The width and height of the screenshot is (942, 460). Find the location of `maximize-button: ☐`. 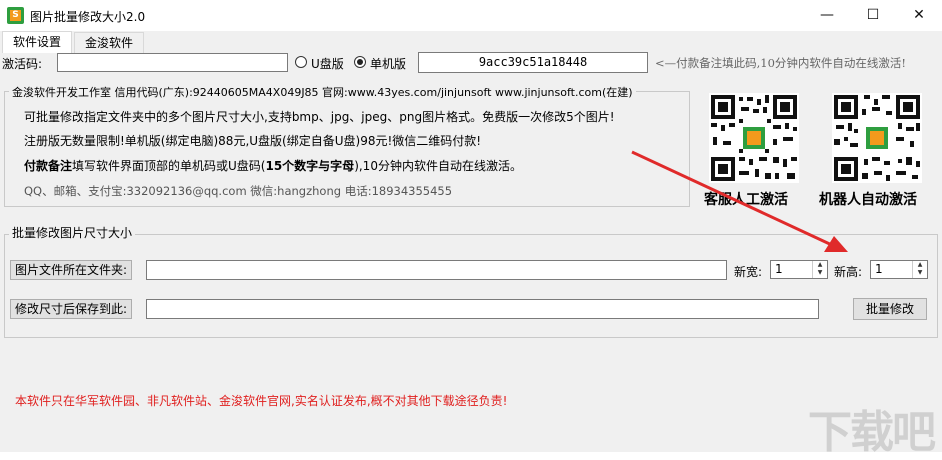

maximize-button: ☐ is located at coordinates (873, 15).